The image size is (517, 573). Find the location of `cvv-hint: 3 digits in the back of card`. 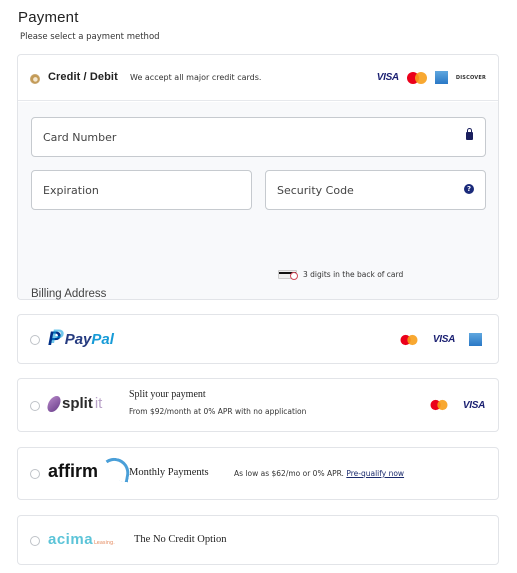

cvv-hint: 3 digits in the back of card is located at coordinates (341, 275).